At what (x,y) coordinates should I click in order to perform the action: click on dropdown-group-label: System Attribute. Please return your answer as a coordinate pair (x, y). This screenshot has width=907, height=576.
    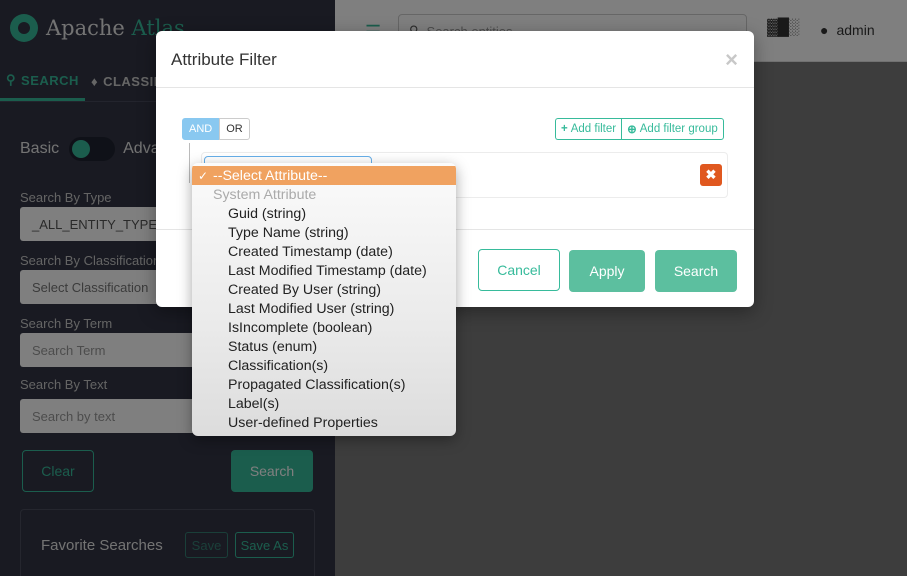
    Looking at the image, I should click on (265, 194).